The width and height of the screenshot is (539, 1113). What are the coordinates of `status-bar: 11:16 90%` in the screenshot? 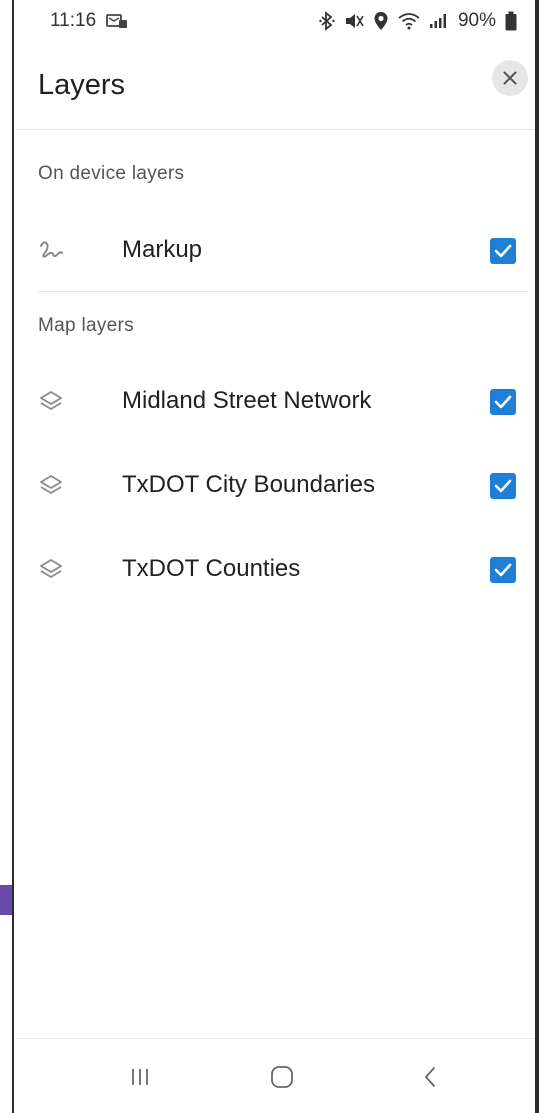 It's located at (275, 21).